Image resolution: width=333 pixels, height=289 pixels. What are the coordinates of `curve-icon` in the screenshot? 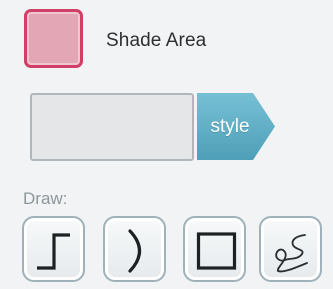 It's located at (135, 251).